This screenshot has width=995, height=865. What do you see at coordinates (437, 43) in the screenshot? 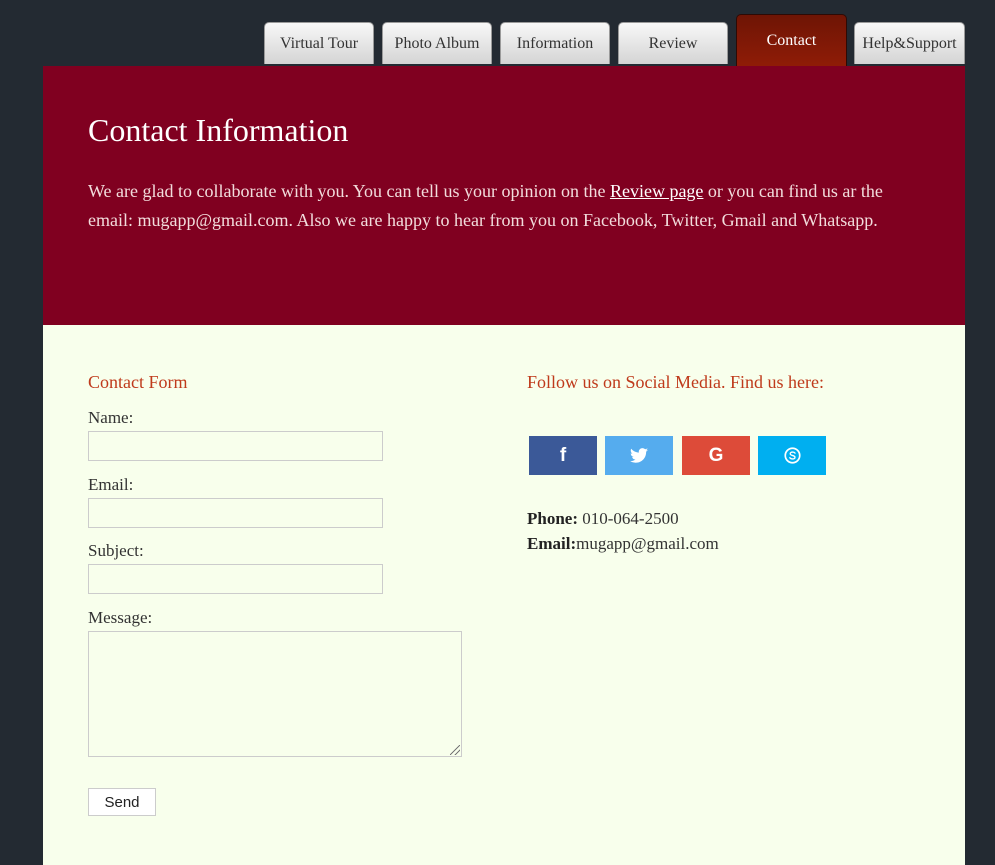
I see `tab-photo-album: Photo Album` at bounding box center [437, 43].